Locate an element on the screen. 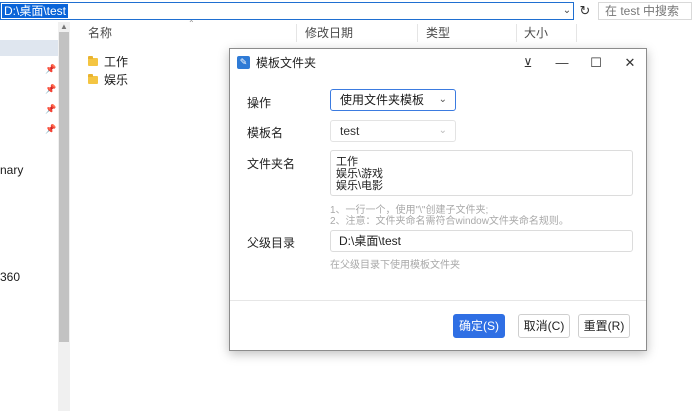  column-size: 大小 is located at coordinates (536, 33).